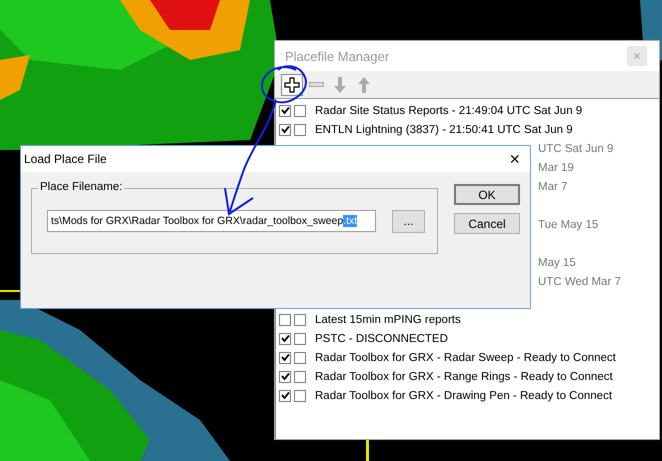  What do you see at coordinates (556, 168) in the screenshot?
I see `placefile-item: Mar 19` at bounding box center [556, 168].